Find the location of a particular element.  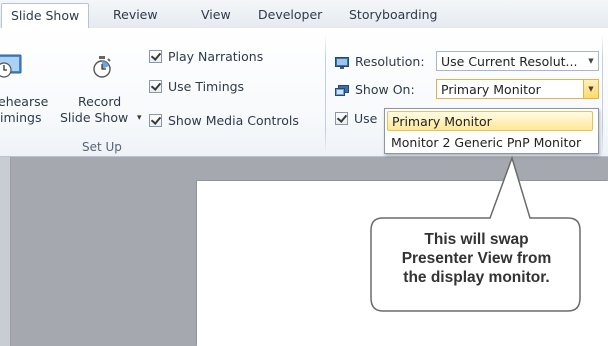

callout-line-3: the display monitor. is located at coordinates (476, 277).